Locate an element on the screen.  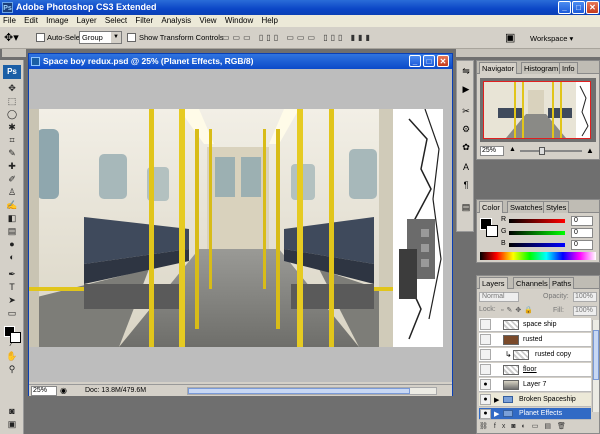
fill-field: 100% is located at coordinates (585, 311).